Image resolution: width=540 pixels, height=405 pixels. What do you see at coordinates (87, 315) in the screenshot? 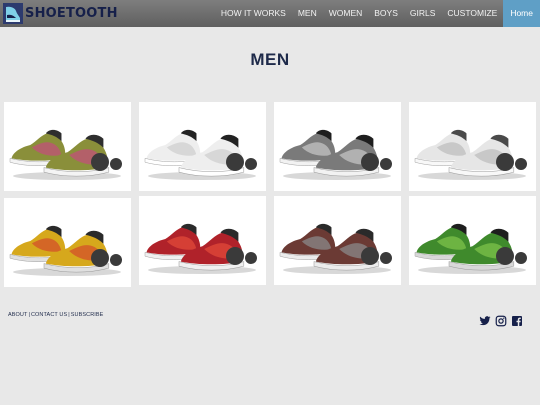
I see `footer-subscribe-link: SUBSCRIBE` at bounding box center [87, 315].